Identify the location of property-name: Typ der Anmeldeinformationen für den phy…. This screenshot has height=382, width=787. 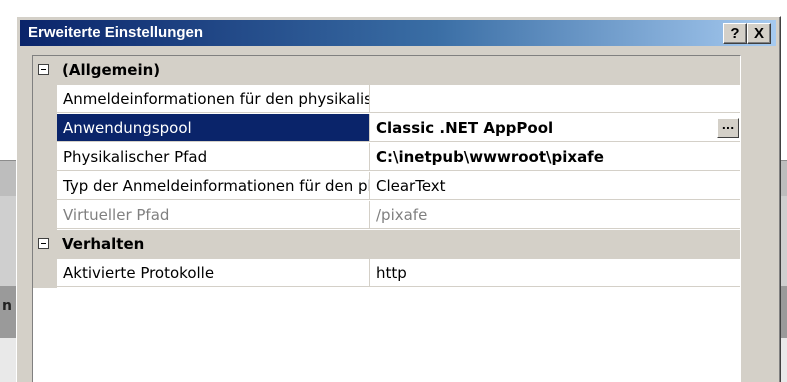
(213, 186).